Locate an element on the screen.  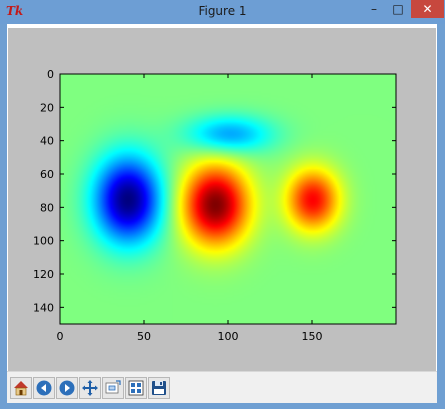
forward-button is located at coordinates (67, 388).